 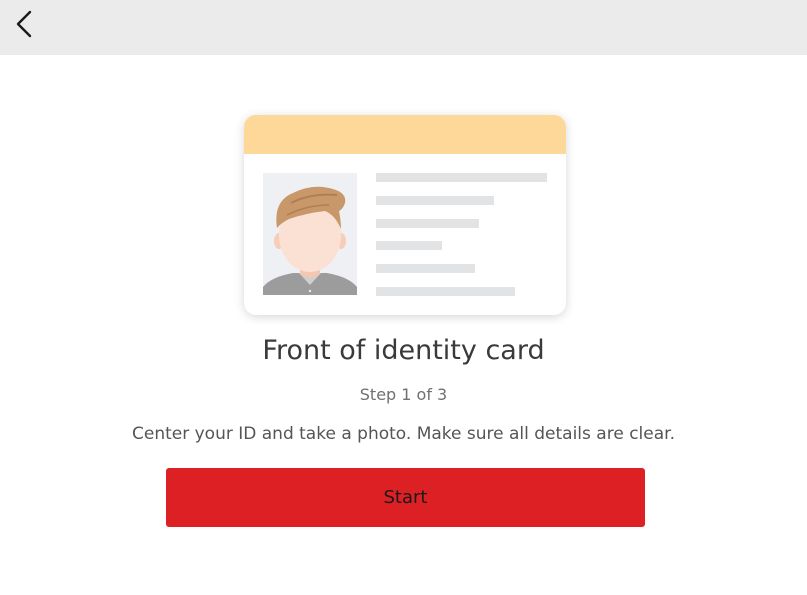 What do you see at coordinates (403, 27) in the screenshot?
I see `top-bar` at bounding box center [403, 27].